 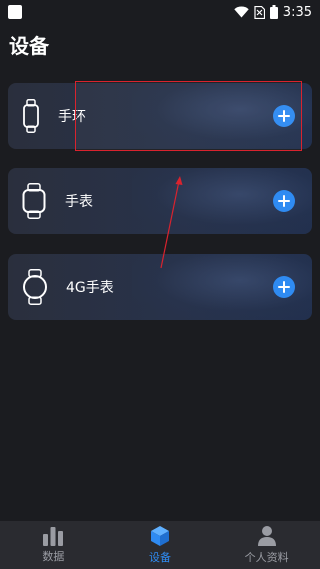 What do you see at coordinates (266, 557) in the screenshot?
I see `nav-label: 个人资料` at bounding box center [266, 557].